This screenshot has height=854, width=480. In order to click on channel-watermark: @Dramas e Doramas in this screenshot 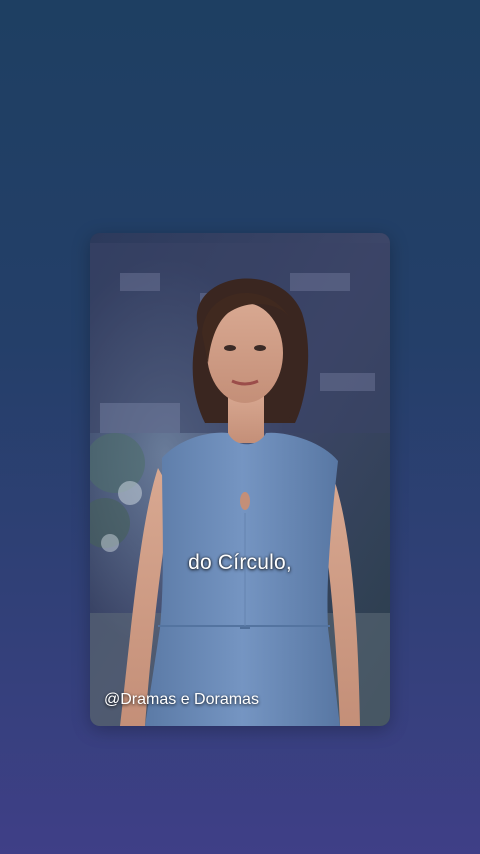, I will do `click(181, 699)`.